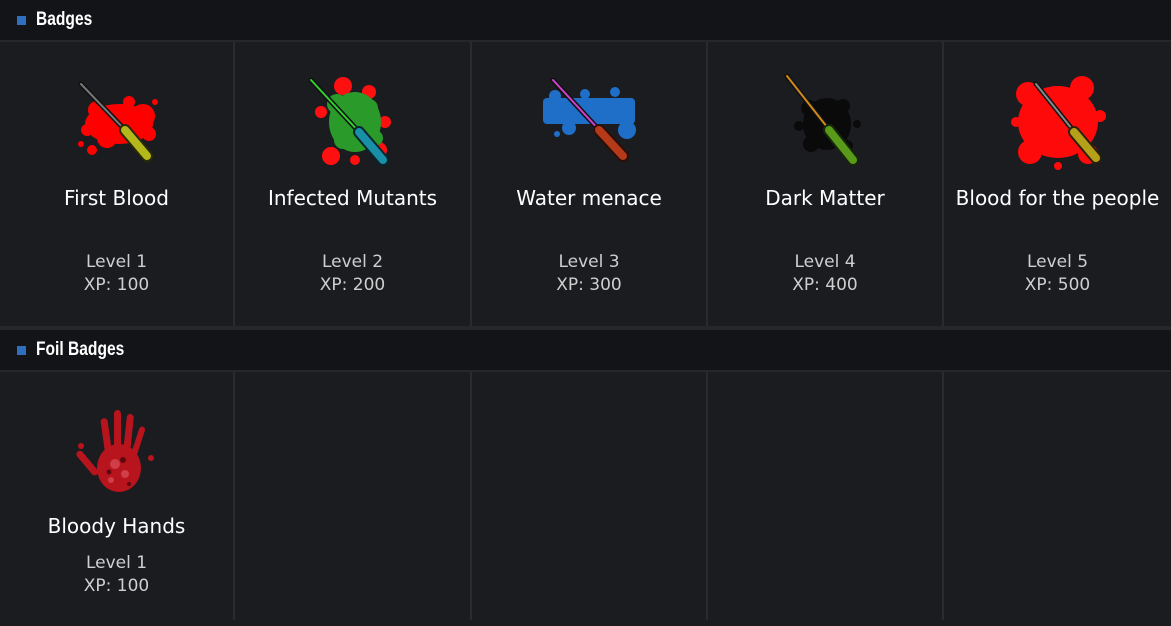  What do you see at coordinates (589, 198) in the screenshot?
I see `badge-name: Water menace` at bounding box center [589, 198].